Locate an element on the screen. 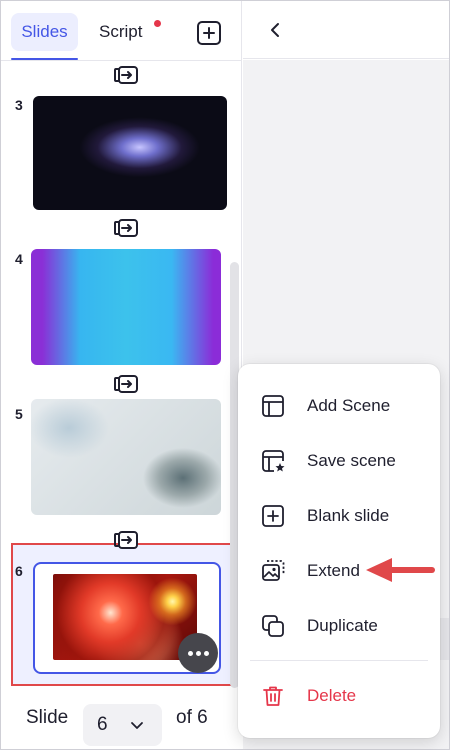  menu-item-label: Duplicate is located at coordinates (342, 625).